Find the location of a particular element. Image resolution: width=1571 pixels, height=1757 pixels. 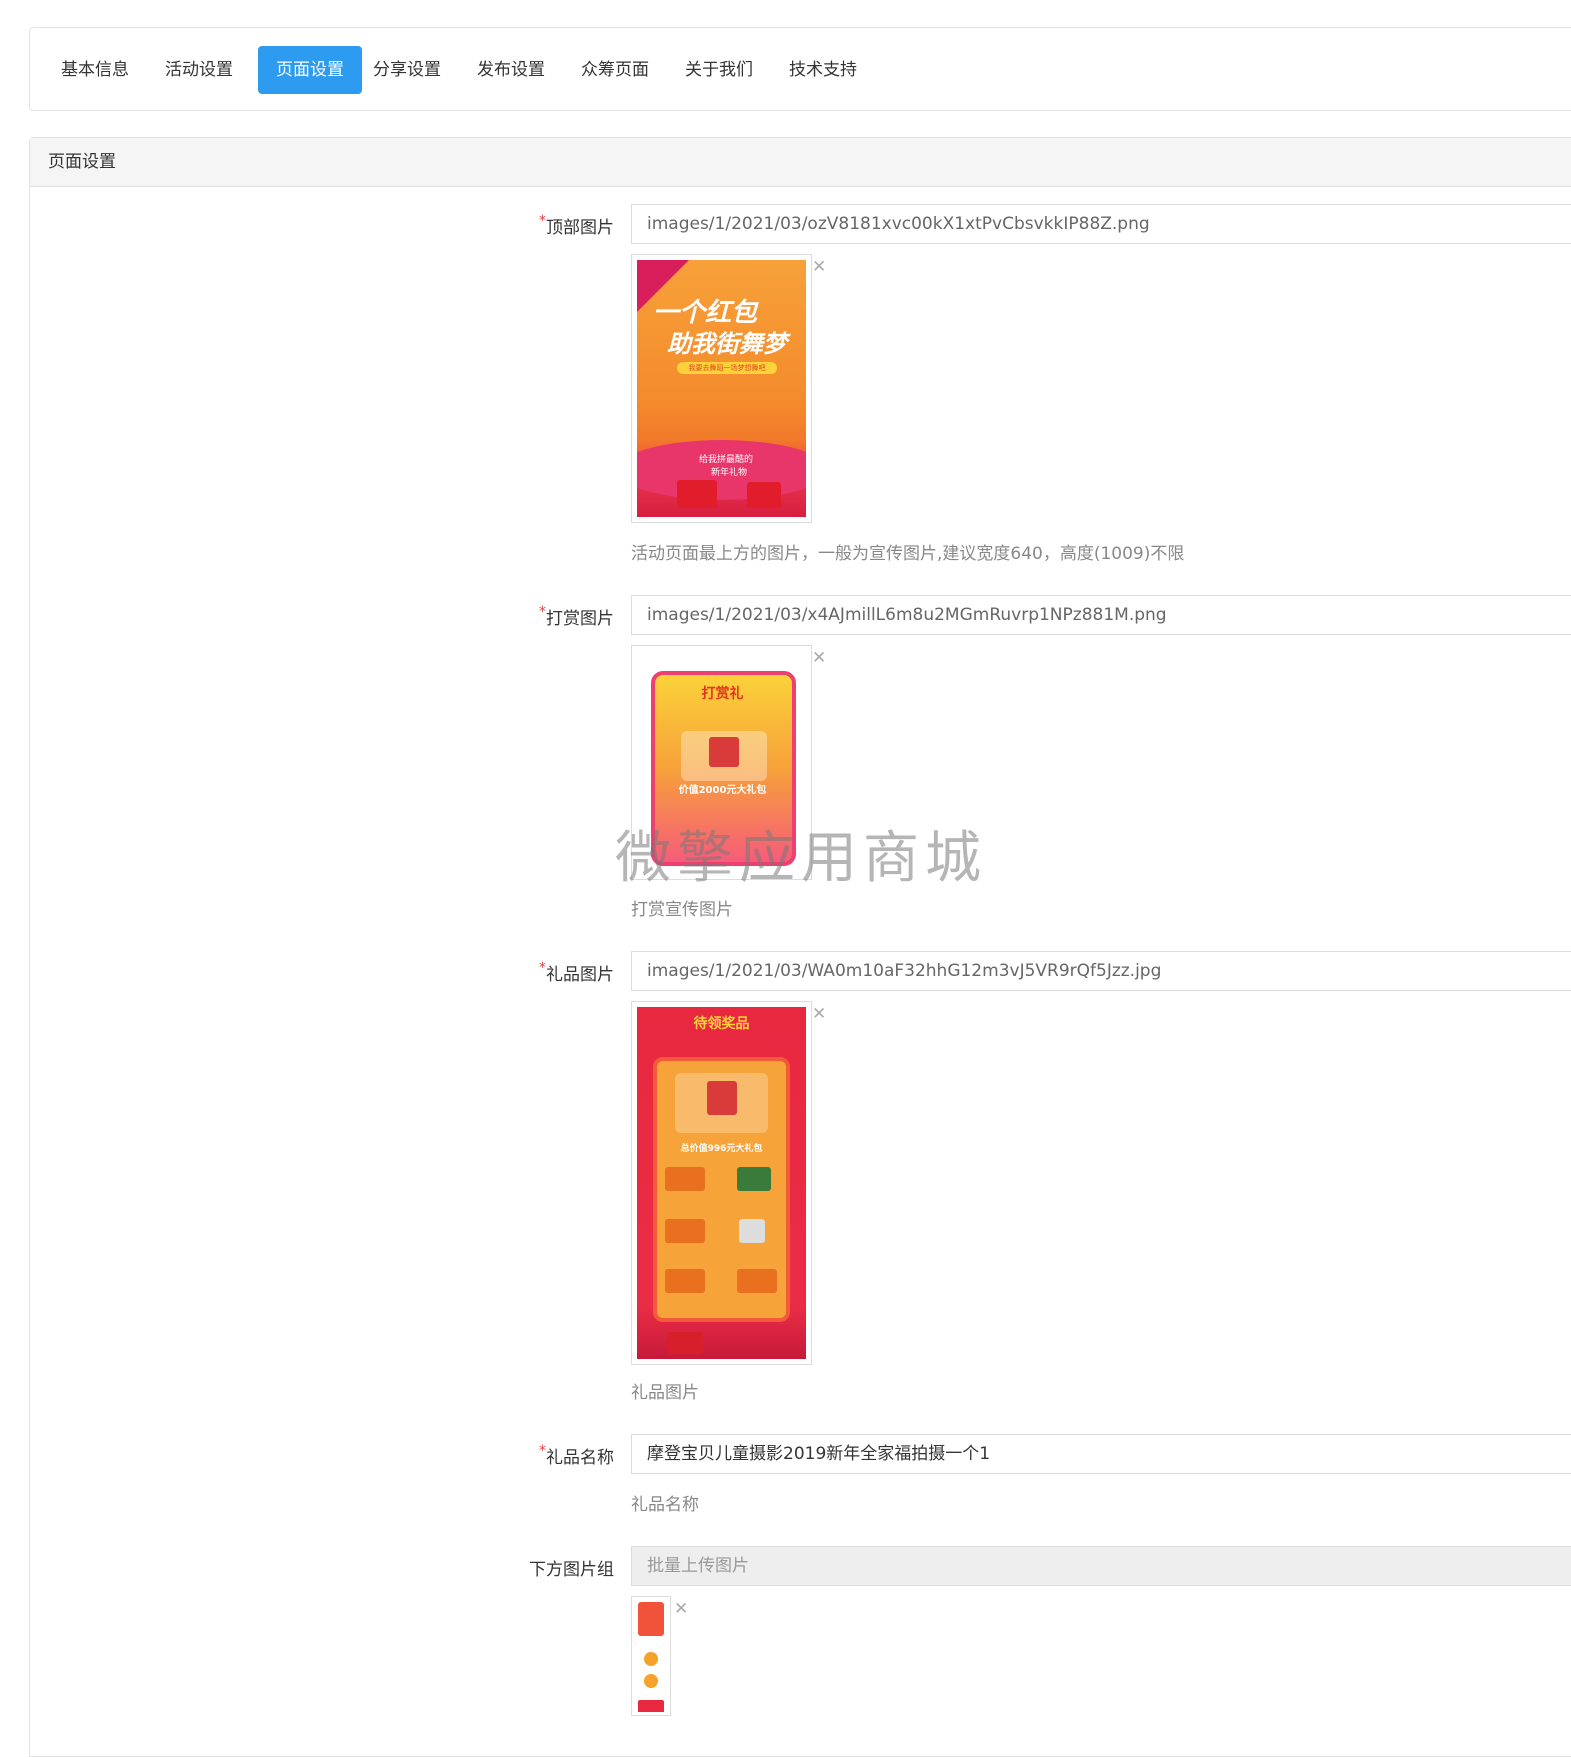

tab-crowdfunding-page: 众筹页面 is located at coordinates (615, 70).